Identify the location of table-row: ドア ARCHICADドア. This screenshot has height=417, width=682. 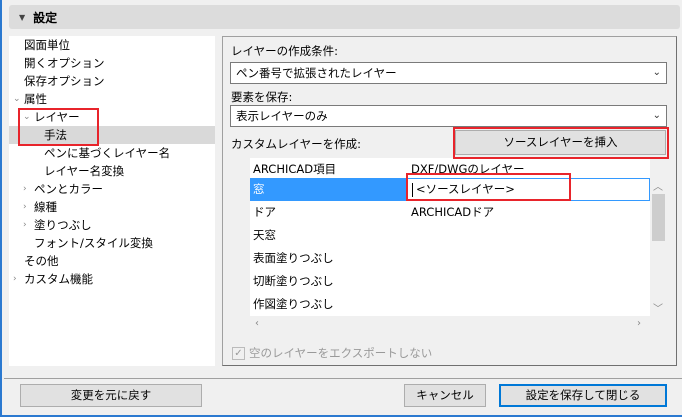
(450, 212).